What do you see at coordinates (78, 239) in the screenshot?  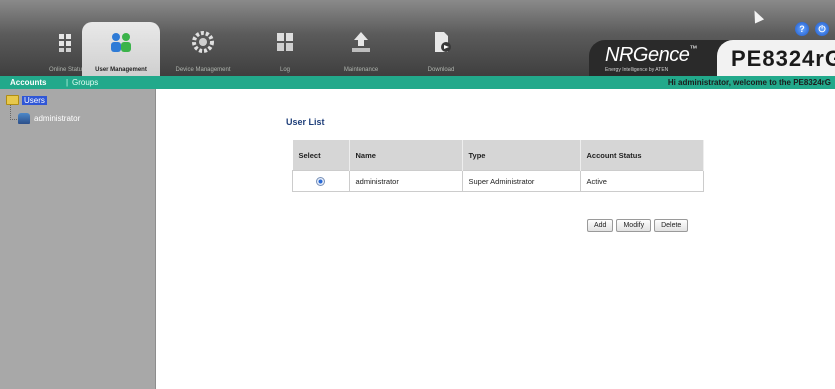 I see `sidebar: Users administrator` at bounding box center [78, 239].